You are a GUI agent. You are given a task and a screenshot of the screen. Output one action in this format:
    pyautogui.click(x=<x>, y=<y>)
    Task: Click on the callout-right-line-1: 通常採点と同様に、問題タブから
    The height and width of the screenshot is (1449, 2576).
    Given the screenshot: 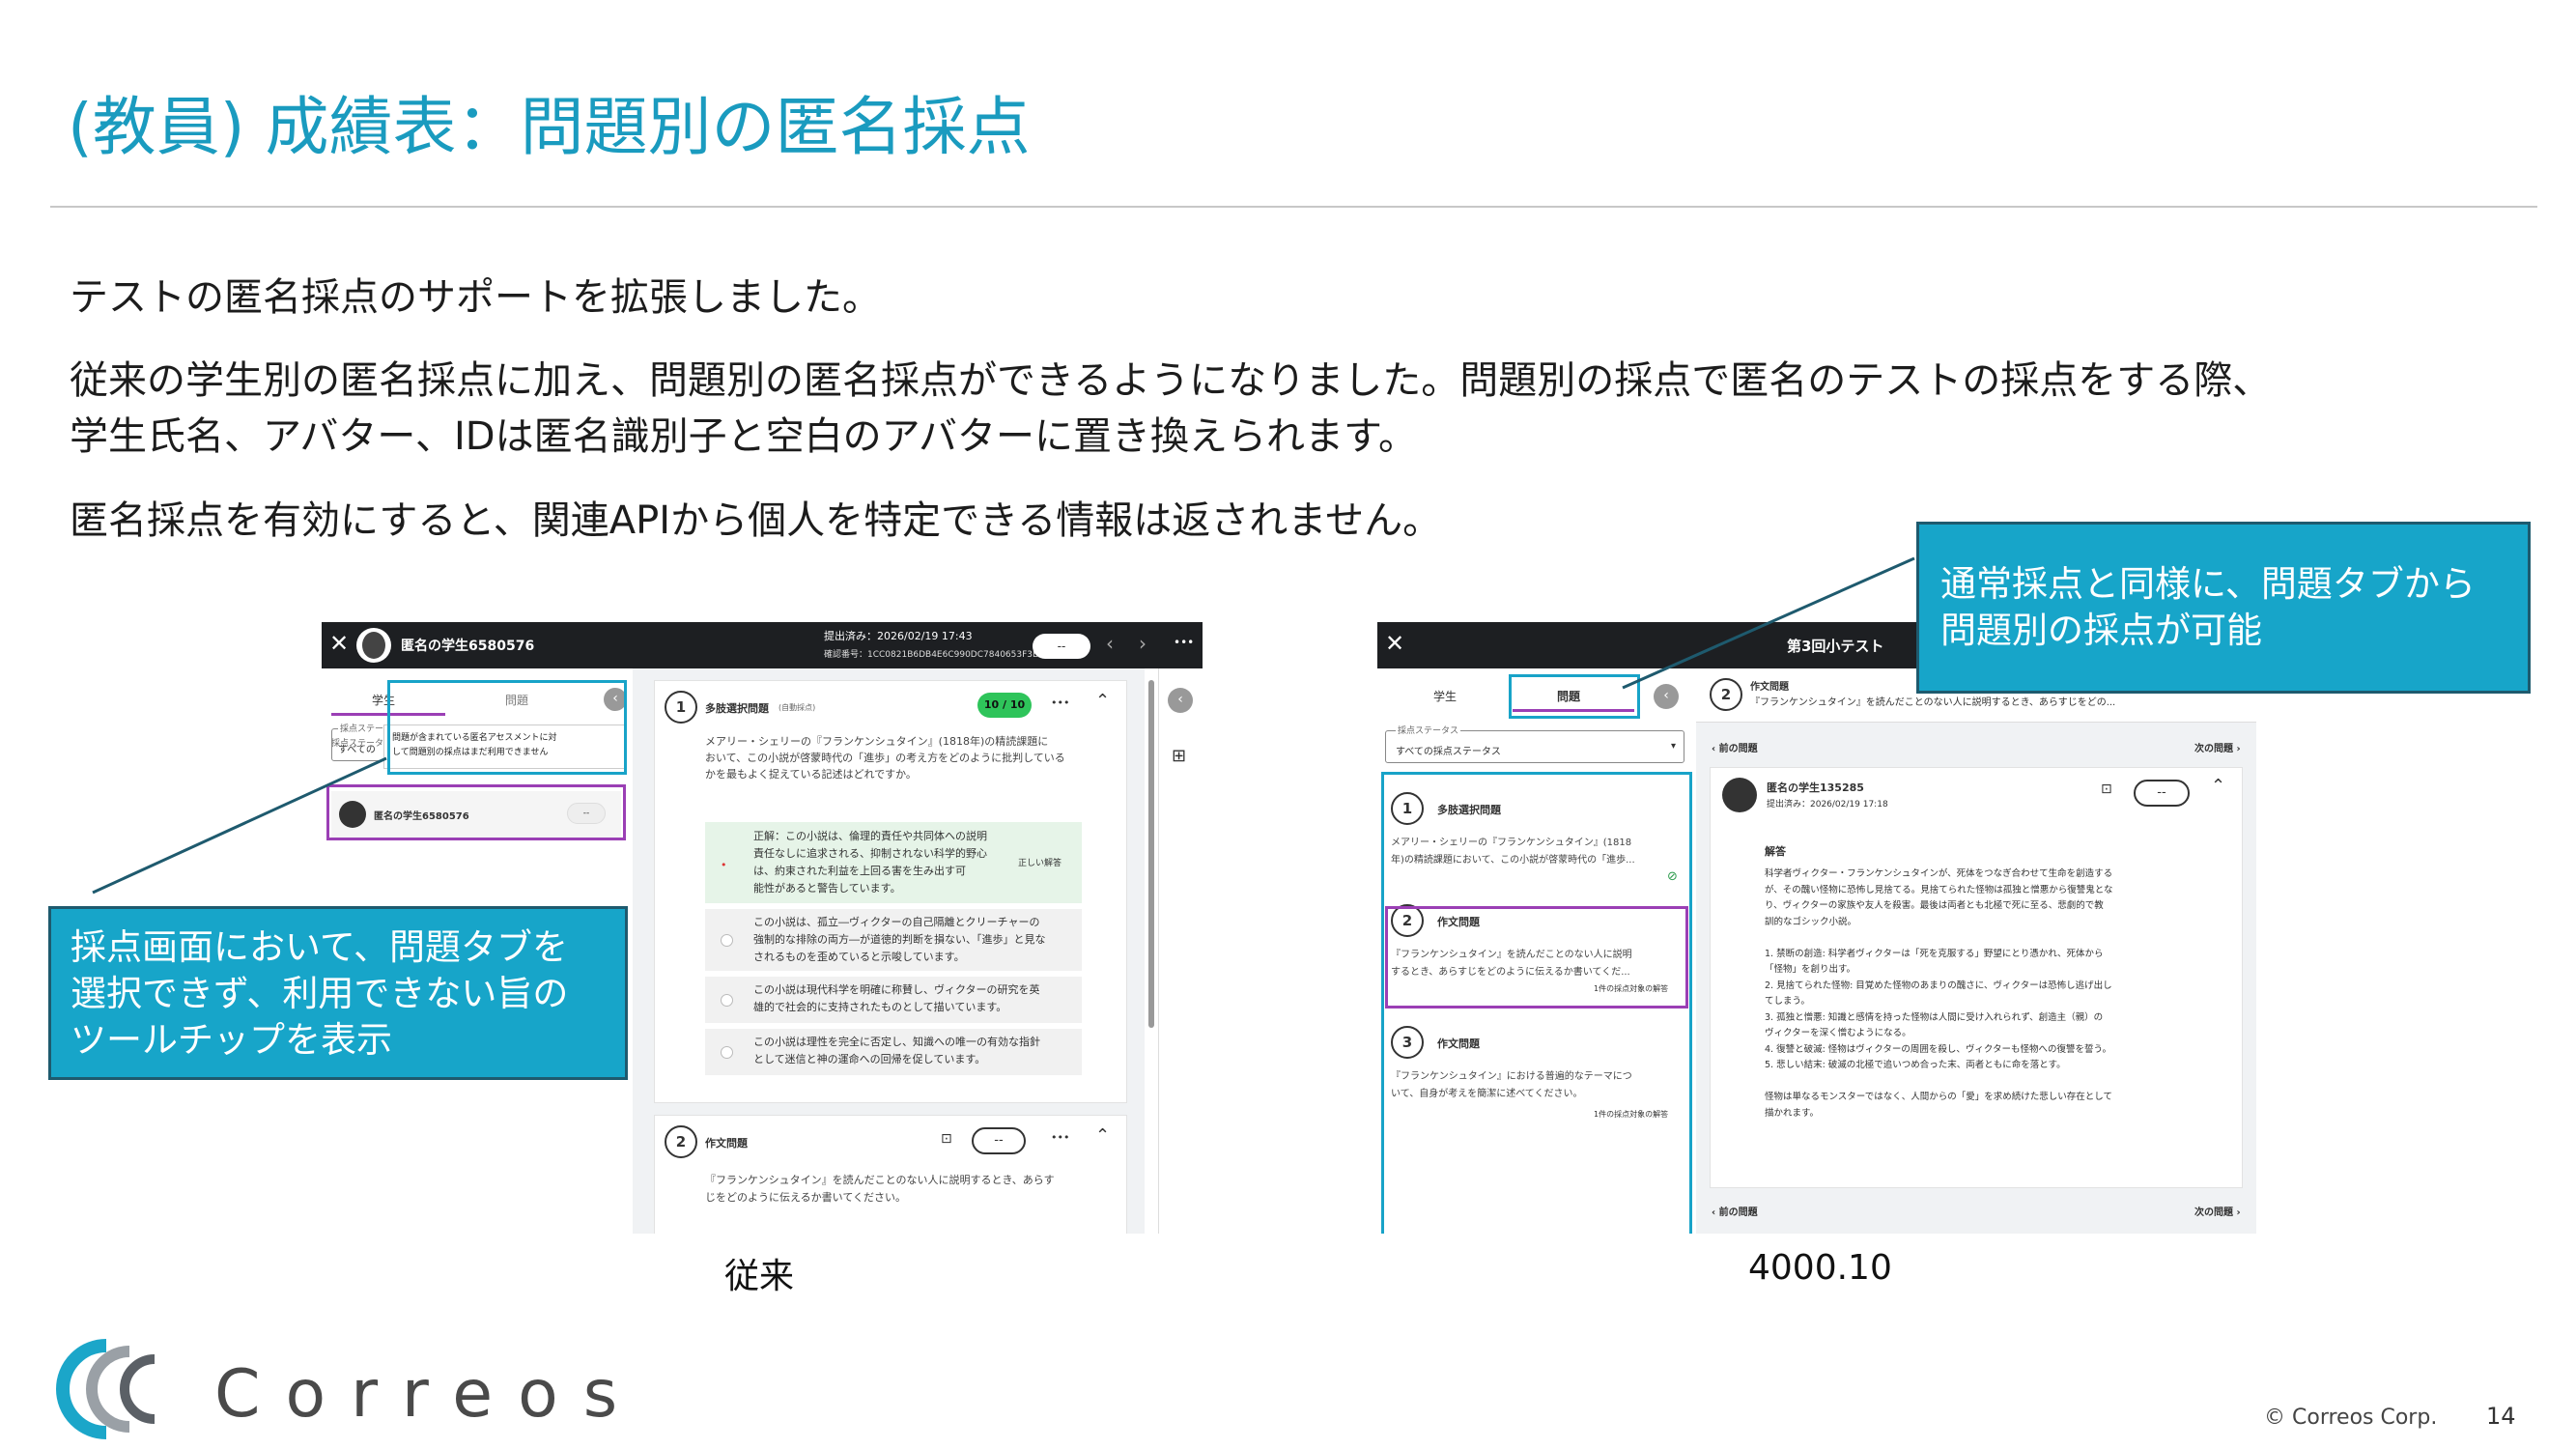 What is the action you would take?
    pyautogui.click(x=2208, y=584)
    